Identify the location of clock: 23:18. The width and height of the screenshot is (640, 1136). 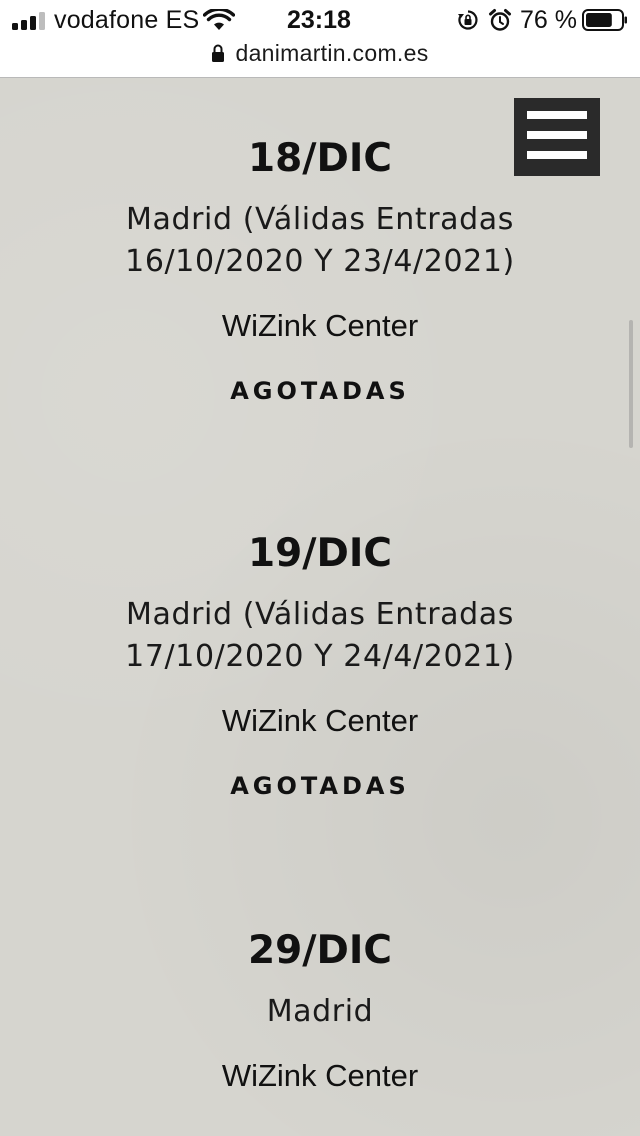
(319, 20).